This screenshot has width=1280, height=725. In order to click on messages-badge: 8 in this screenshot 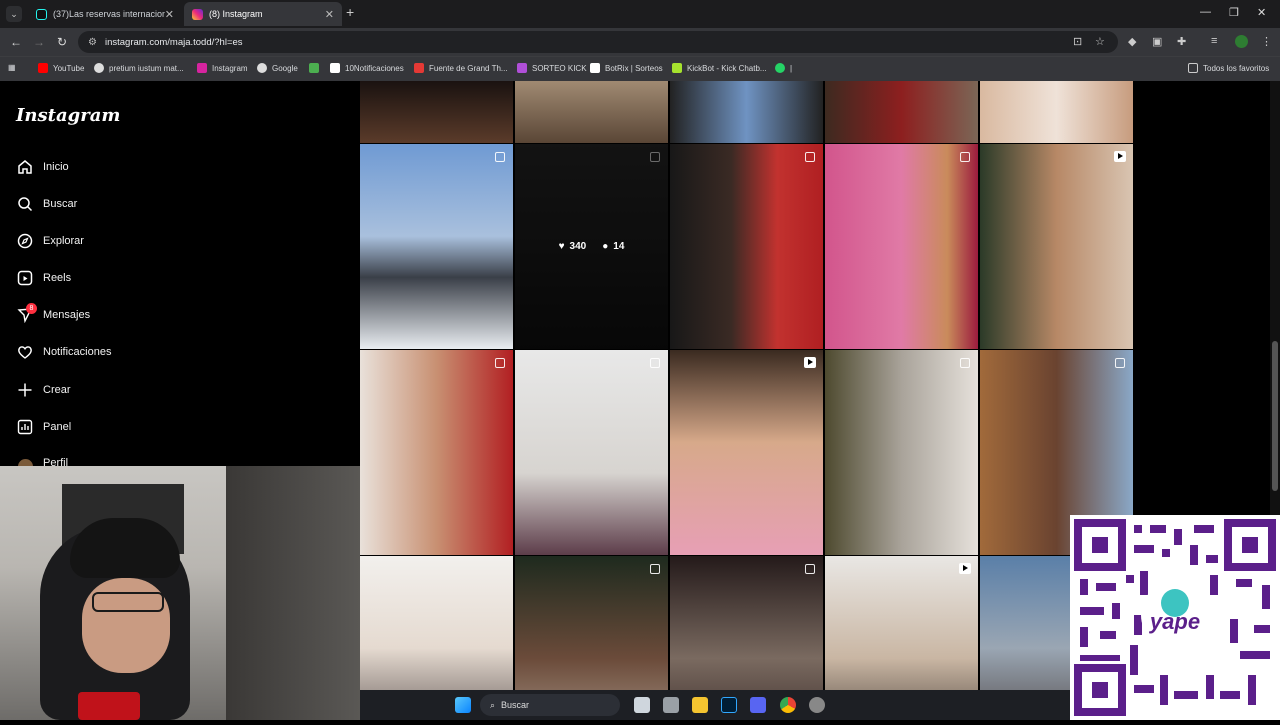, I will do `click(31, 308)`.